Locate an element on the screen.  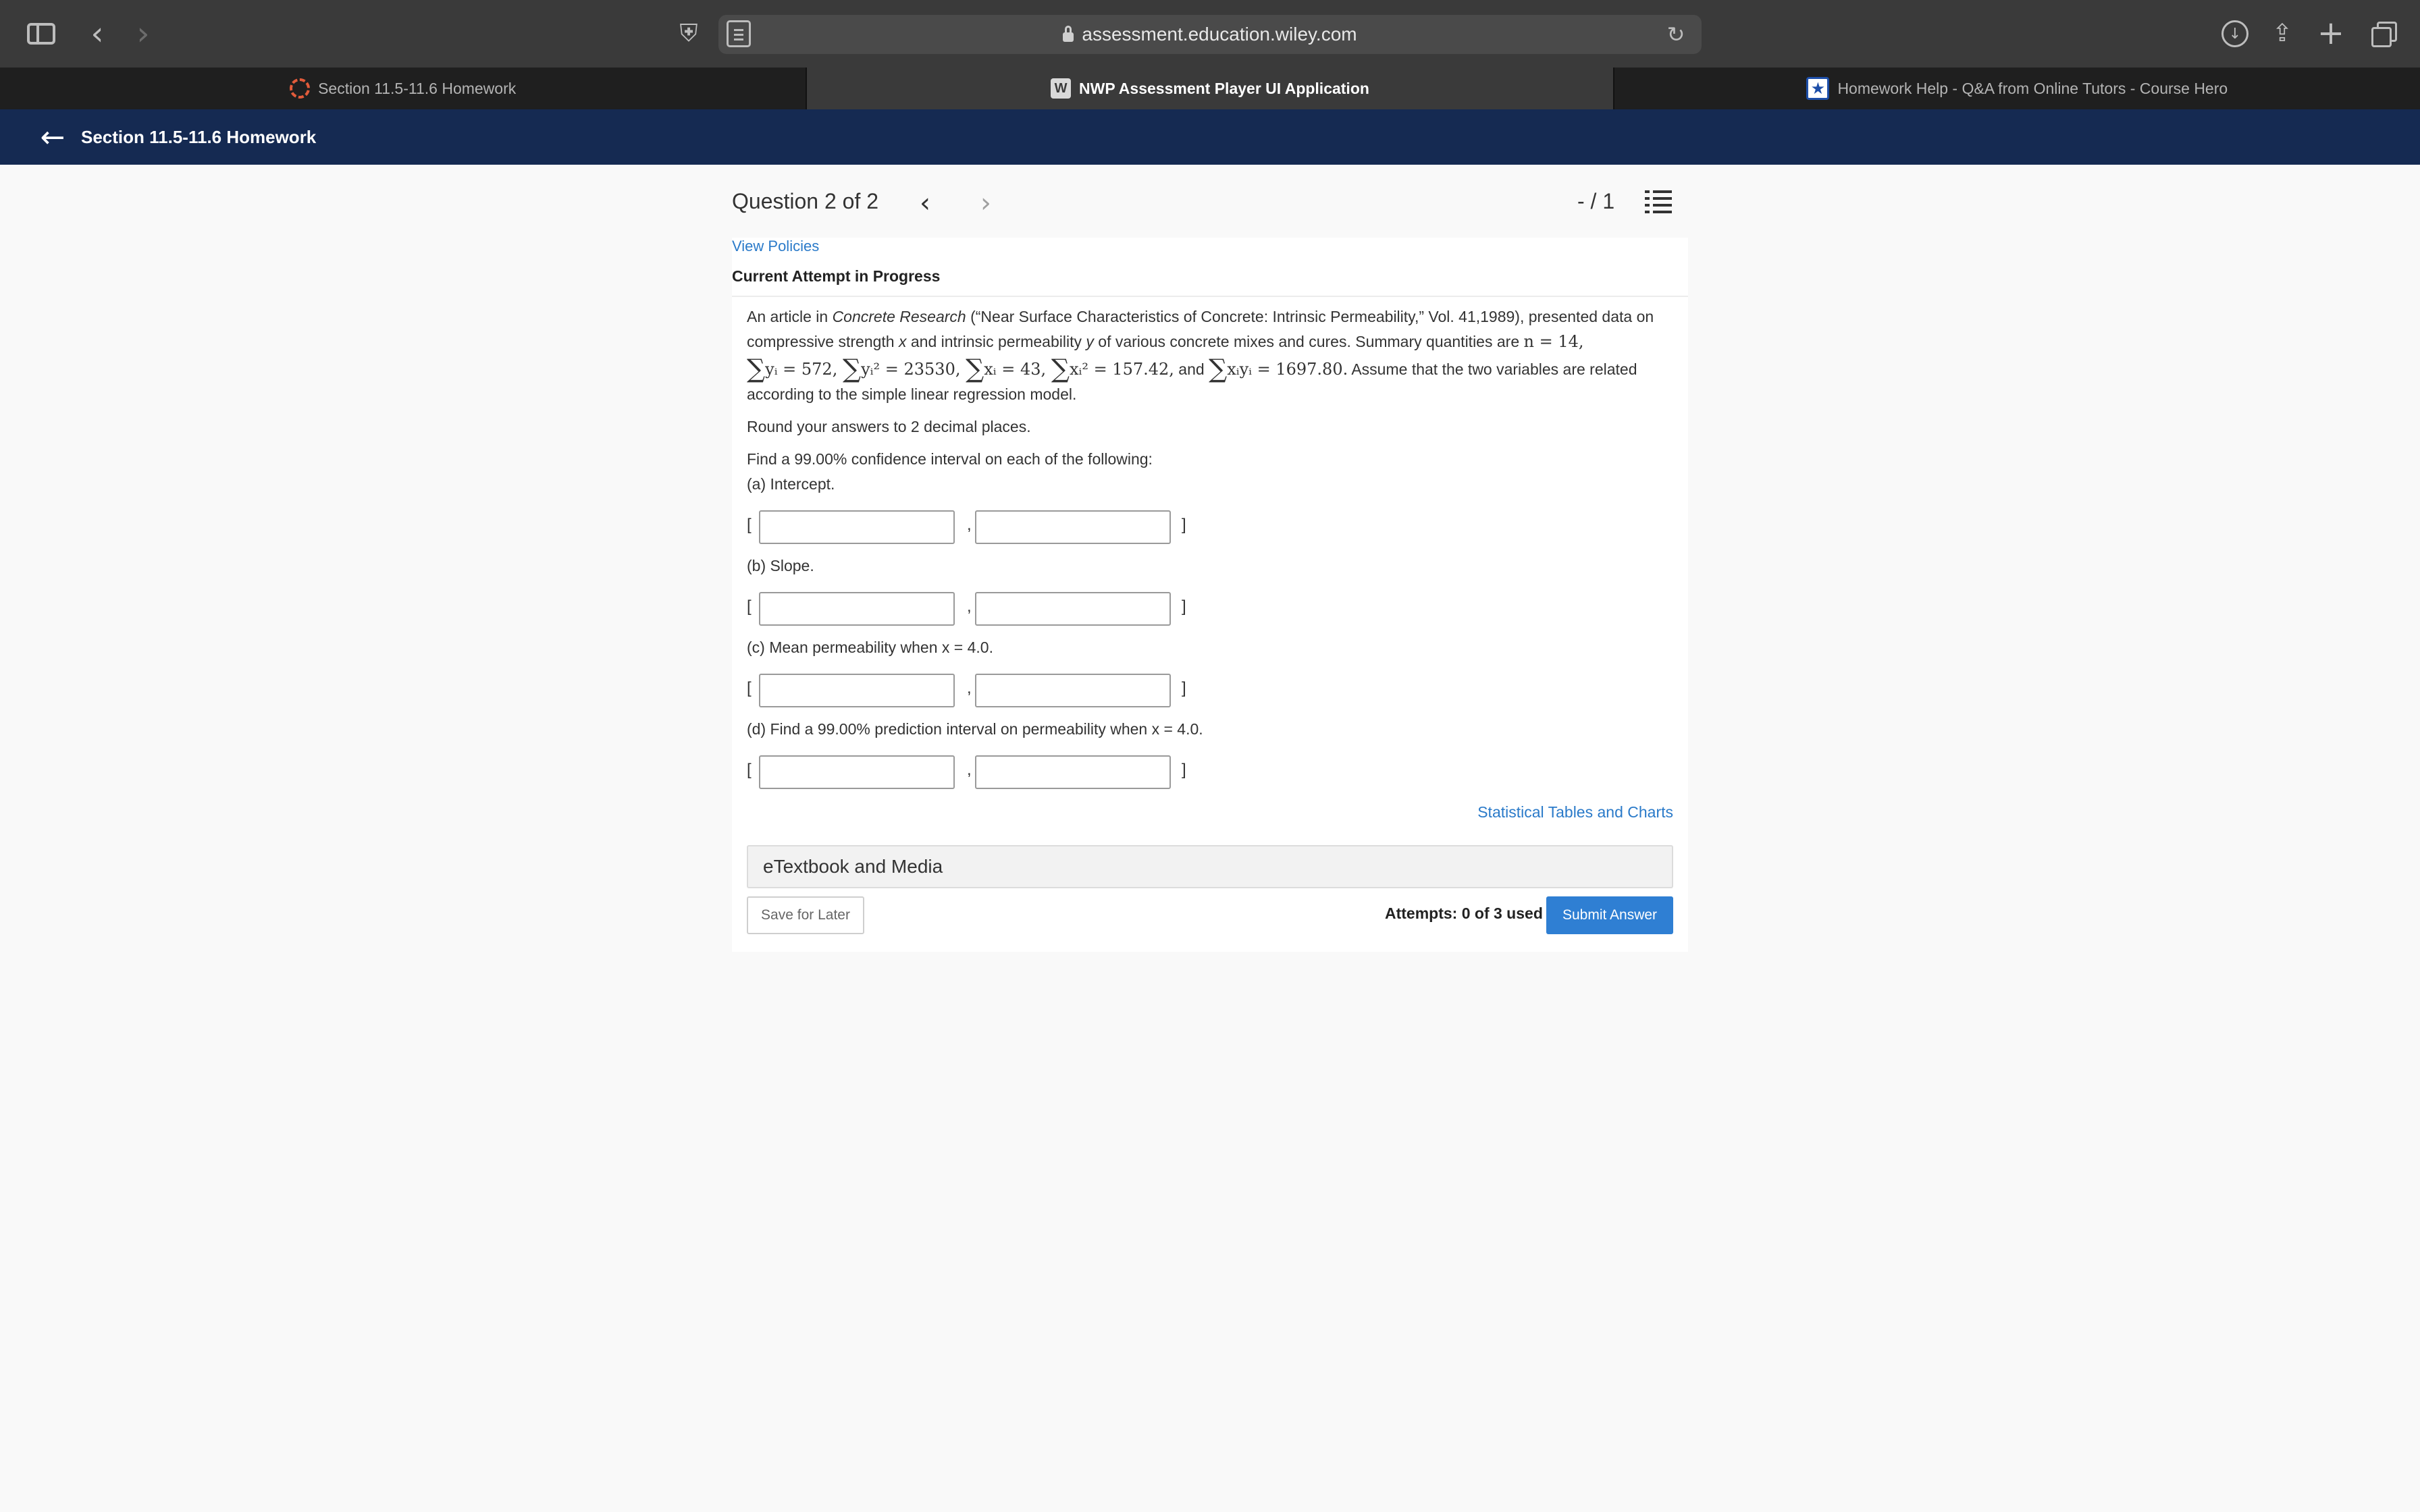
n-expression: n = 14, is located at coordinates (1553, 341).